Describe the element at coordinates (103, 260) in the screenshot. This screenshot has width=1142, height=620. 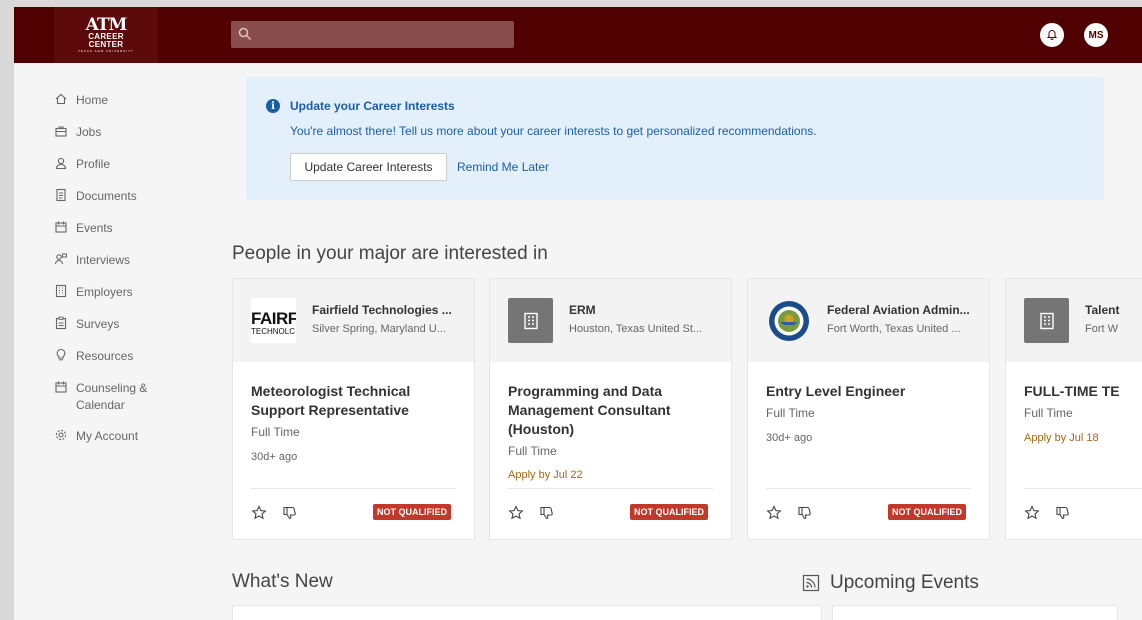
I see `sidebar-item-label: Interviews` at that location.